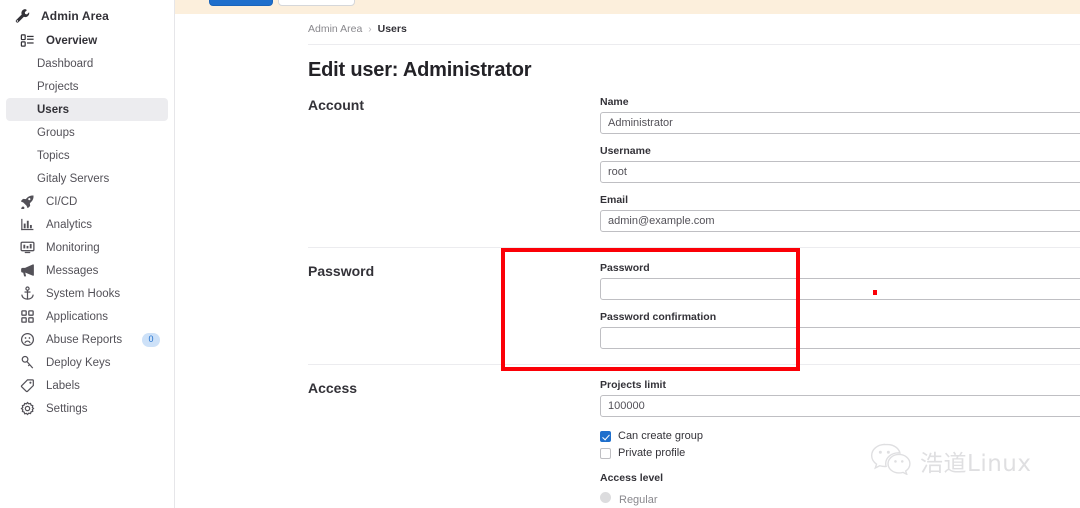 This screenshot has height=508, width=1080. I want to click on sidebar-item-label: Messages, so click(72, 270).